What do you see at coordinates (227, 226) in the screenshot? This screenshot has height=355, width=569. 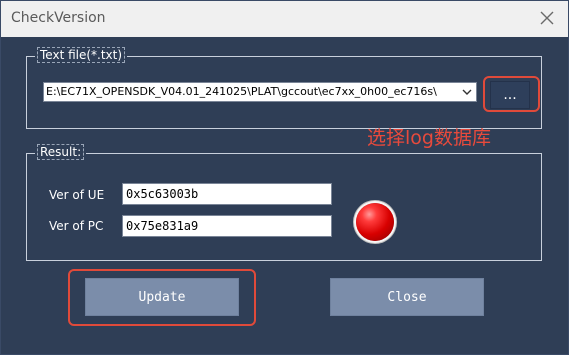 I see `ver-of-pc-field: 0x75e831a9` at bounding box center [227, 226].